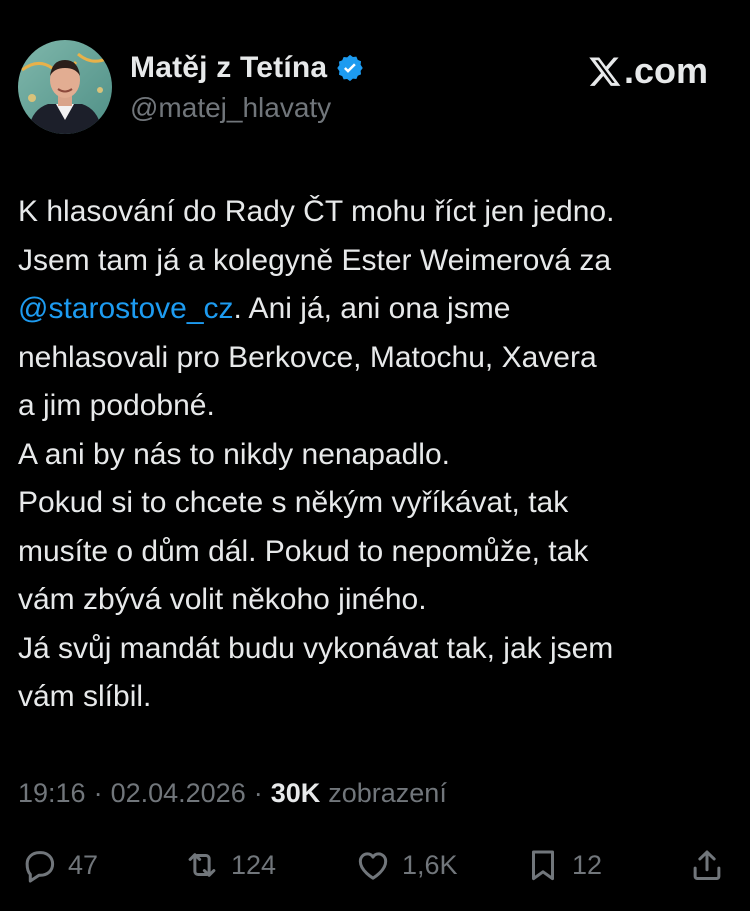 The width and height of the screenshot is (750, 911). Describe the element at coordinates (543, 865) in the screenshot. I see `bookmark-icon` at that location.